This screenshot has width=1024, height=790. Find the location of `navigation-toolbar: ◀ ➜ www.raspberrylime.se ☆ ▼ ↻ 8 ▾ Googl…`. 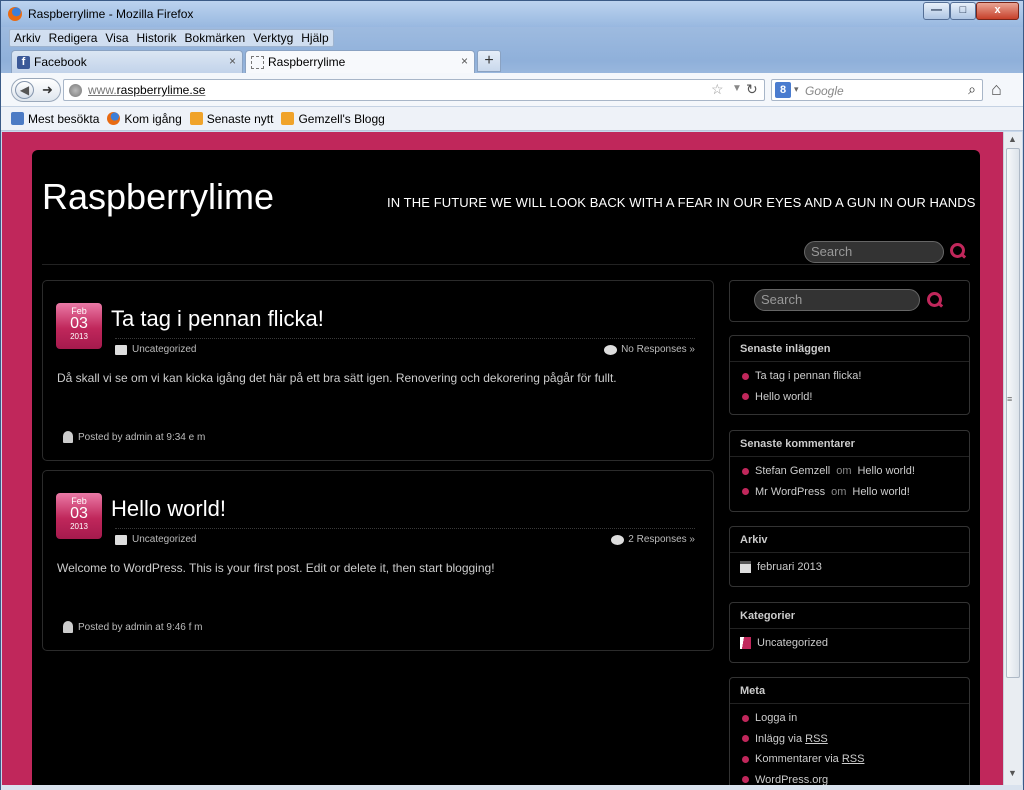

navigation-toolbar: ◀ ➜ www.raspberrylime.se ☆ ▼ ↻ 8 ▾ Googl… is located at coordinates (512, 90).